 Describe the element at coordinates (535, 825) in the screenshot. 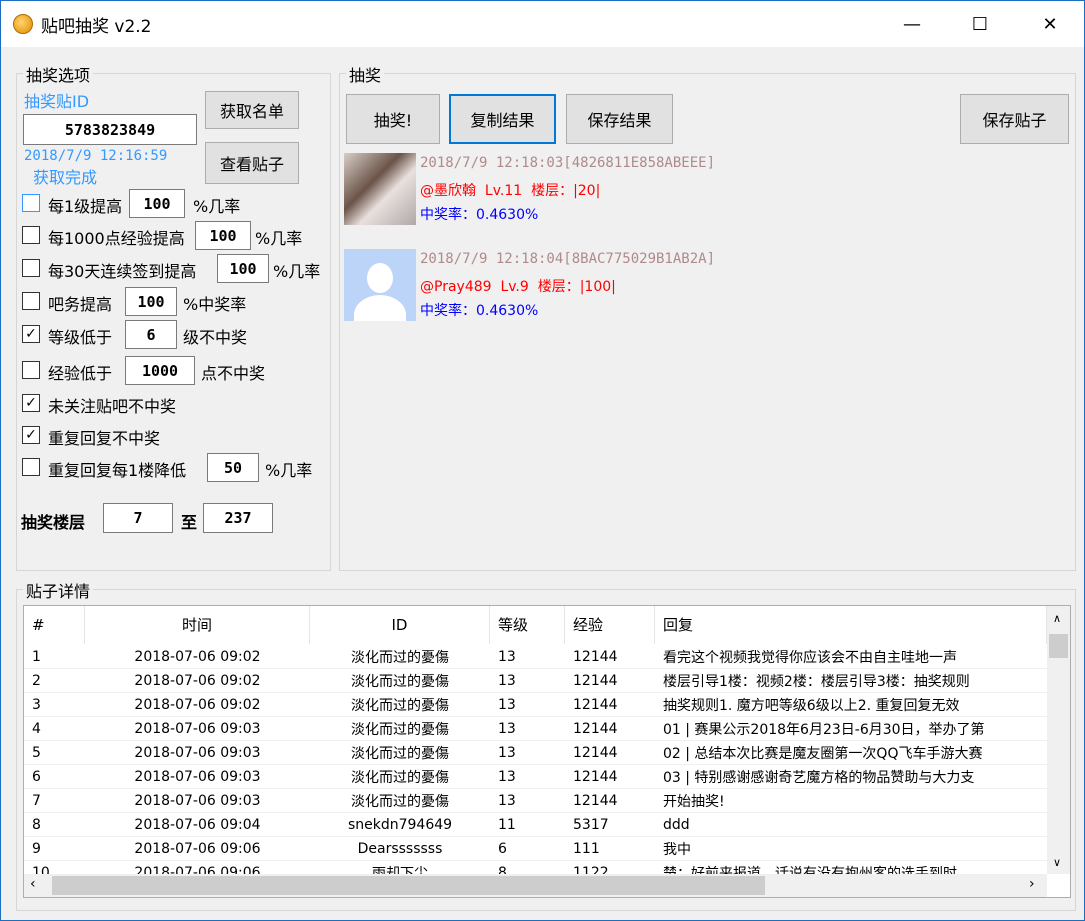

I see `table-row: 8 2018-07-06 09:04 snekdn794649 11 5317 ddd` at that location.